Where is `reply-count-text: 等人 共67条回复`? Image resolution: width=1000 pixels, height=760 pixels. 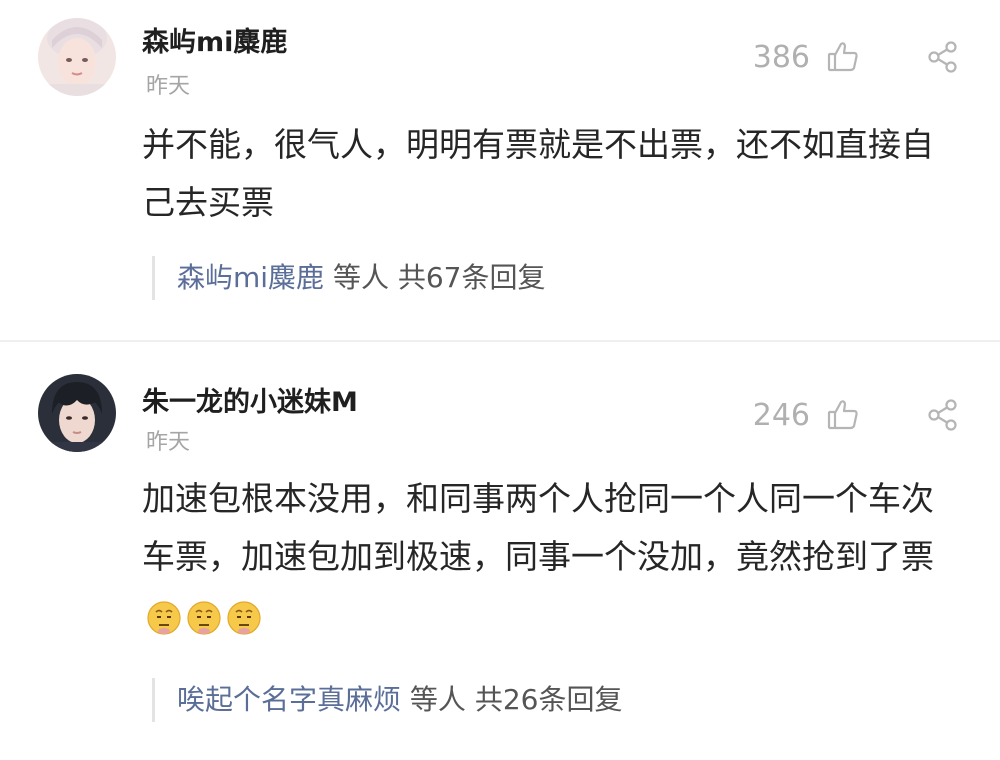 reply-count-text: 等人 共67条回复 is located at coordinates (435, 277).